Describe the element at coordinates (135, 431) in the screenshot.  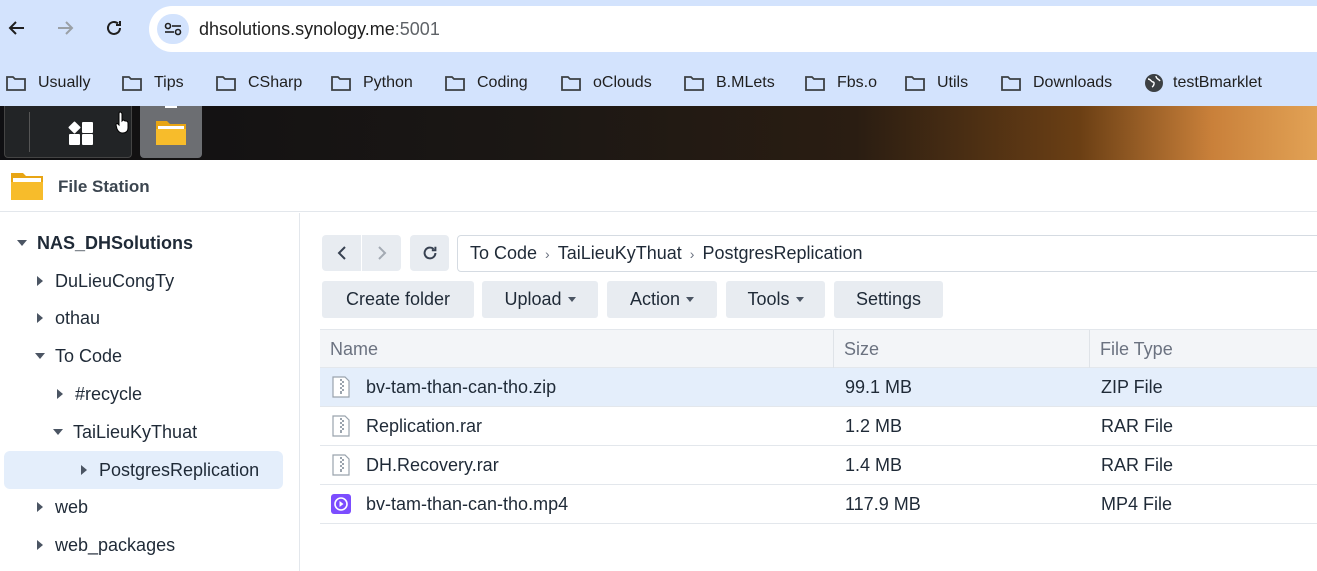
I see `tree-label: TaiLieuKyThuat` at that location.